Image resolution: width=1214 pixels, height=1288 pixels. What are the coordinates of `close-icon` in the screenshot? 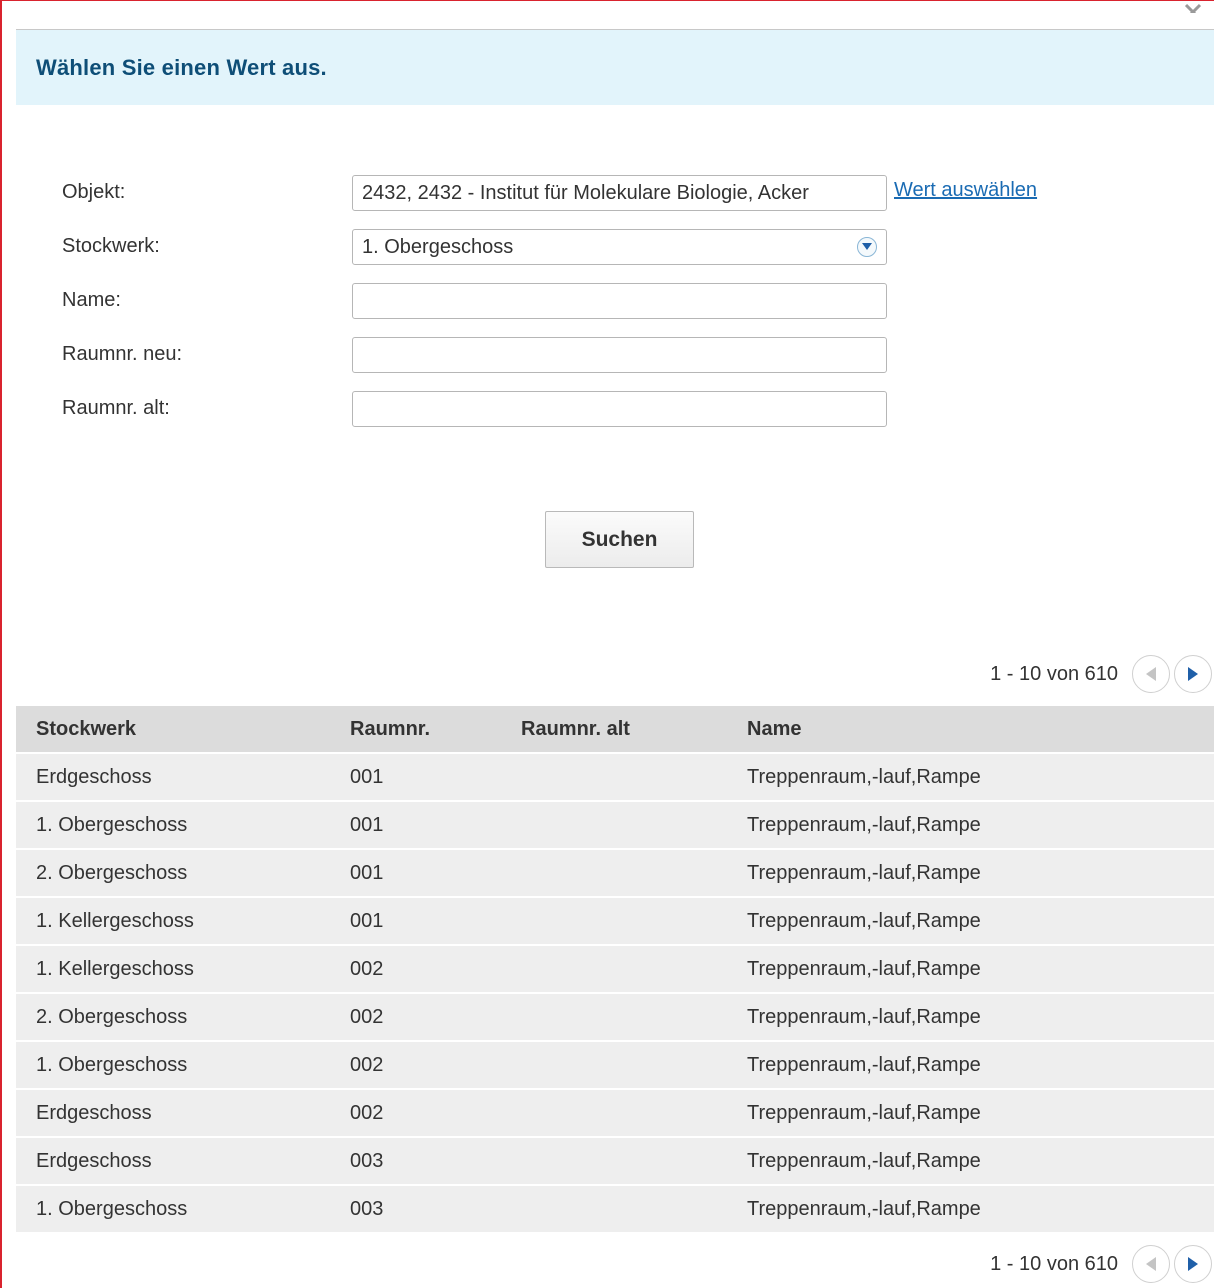 It's located at (1193, 7).